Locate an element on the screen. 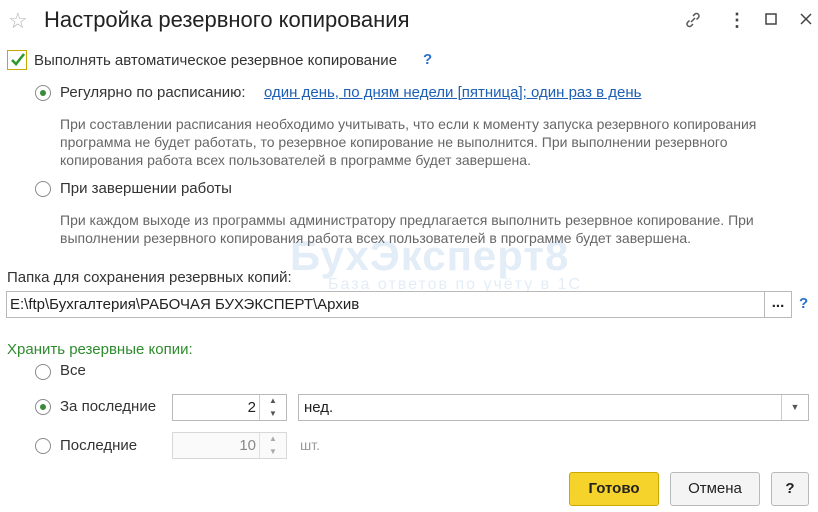  maximize-icon is located at coordinates (771, 20).